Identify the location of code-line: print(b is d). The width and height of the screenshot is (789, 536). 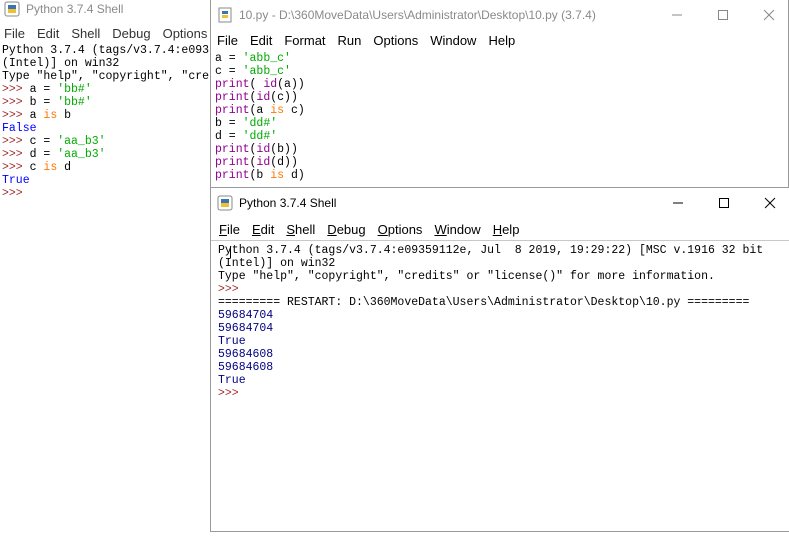
(501, 175).